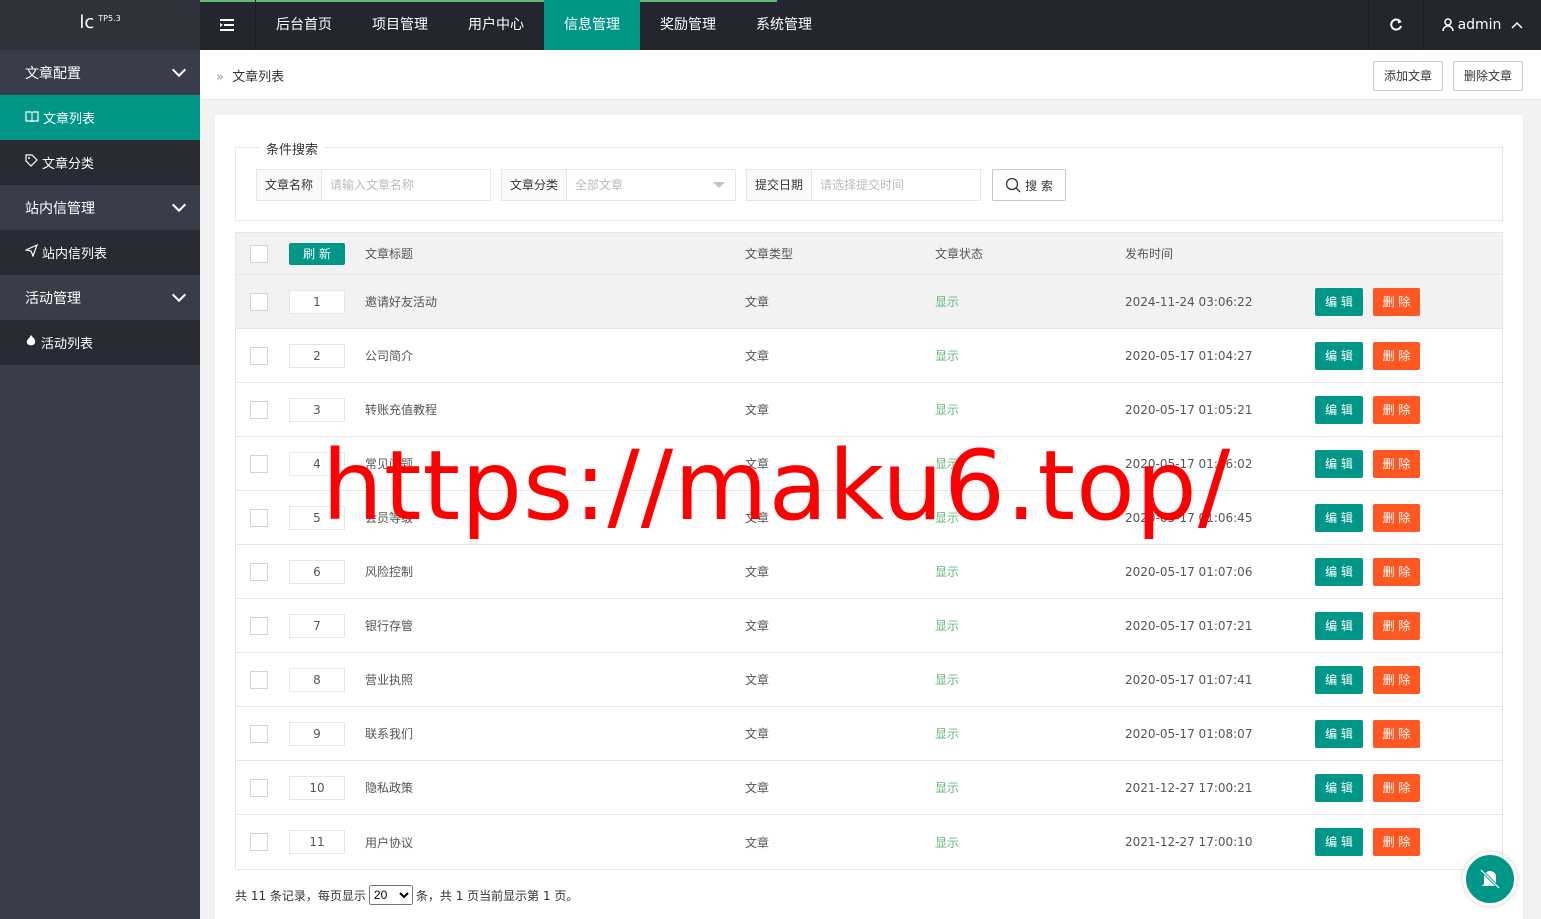 This screenshot has height=919, width=1541. Describe the element at coordinates (1490, 879) in the screenshot. I see `floating-action-button` at that location.